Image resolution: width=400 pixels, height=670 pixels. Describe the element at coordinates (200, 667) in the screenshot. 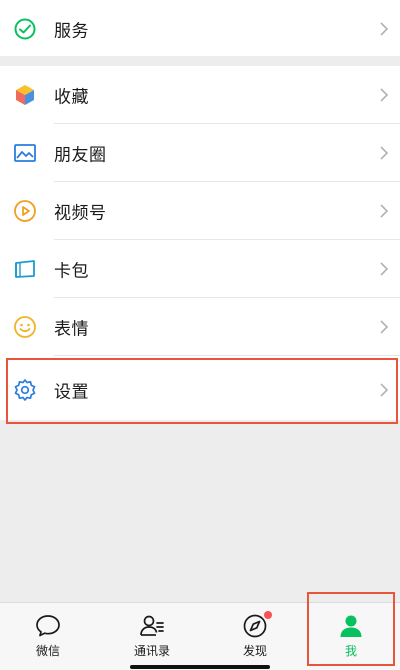

I see `home-indicator` at that location.